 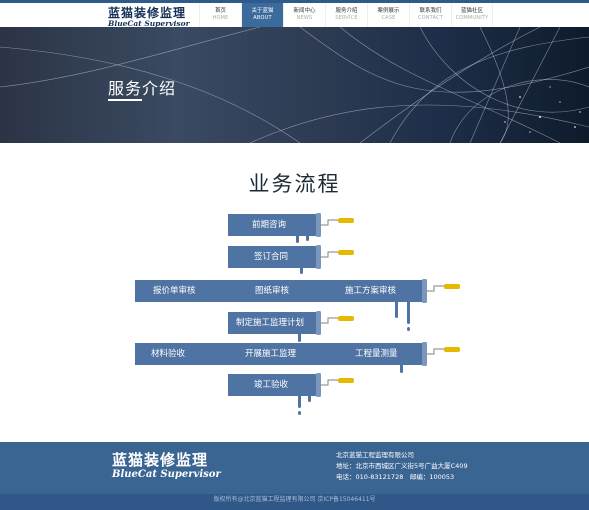 I want to click on nav-community-label: 蓝猫社区, so click(x=471, y=11).